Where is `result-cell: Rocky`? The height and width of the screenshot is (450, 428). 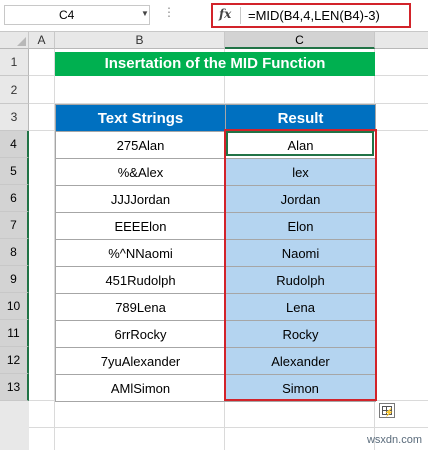
result-cell: Rocky is located at coordinates (300, 334).